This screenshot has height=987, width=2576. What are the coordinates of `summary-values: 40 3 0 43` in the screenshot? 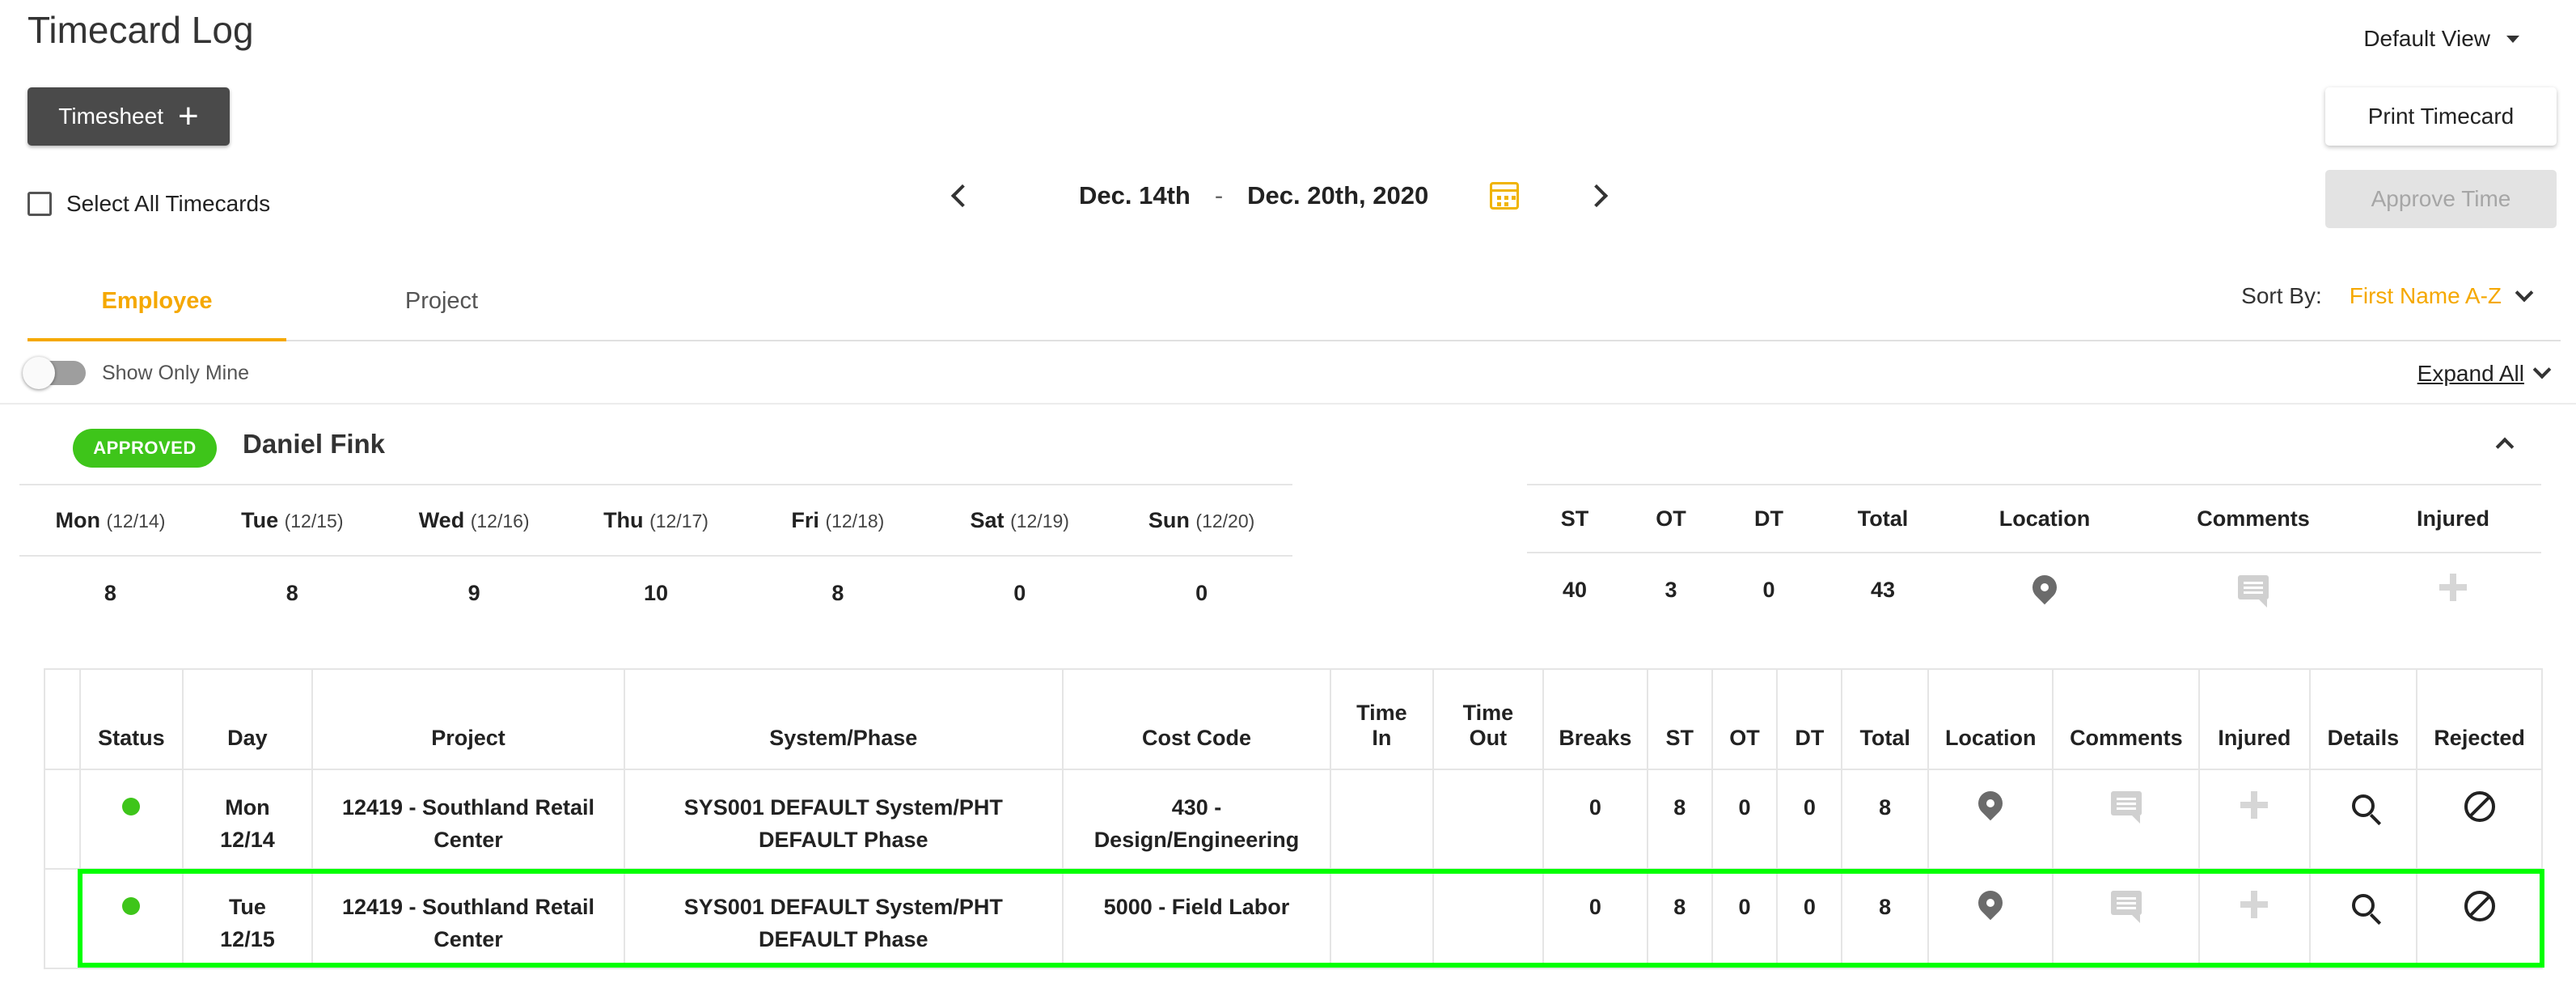 It's located at (2034, 589).